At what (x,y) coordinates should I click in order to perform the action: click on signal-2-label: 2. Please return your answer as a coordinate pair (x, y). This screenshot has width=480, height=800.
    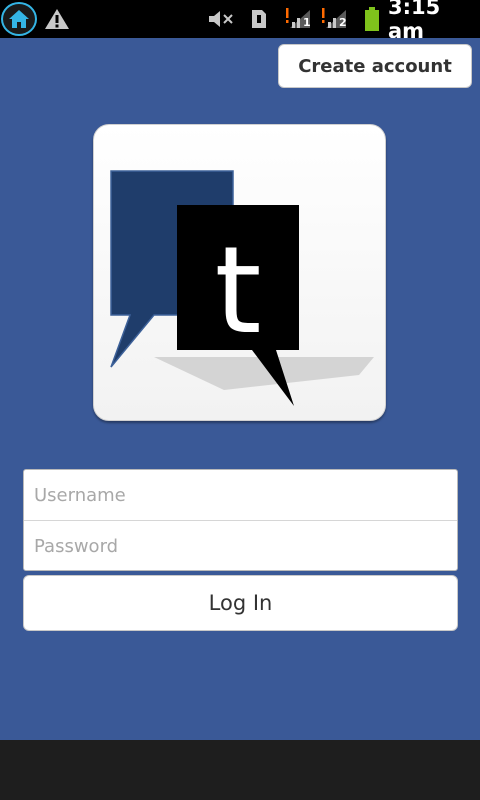
    Looking at the image, I should click on (343, 22).